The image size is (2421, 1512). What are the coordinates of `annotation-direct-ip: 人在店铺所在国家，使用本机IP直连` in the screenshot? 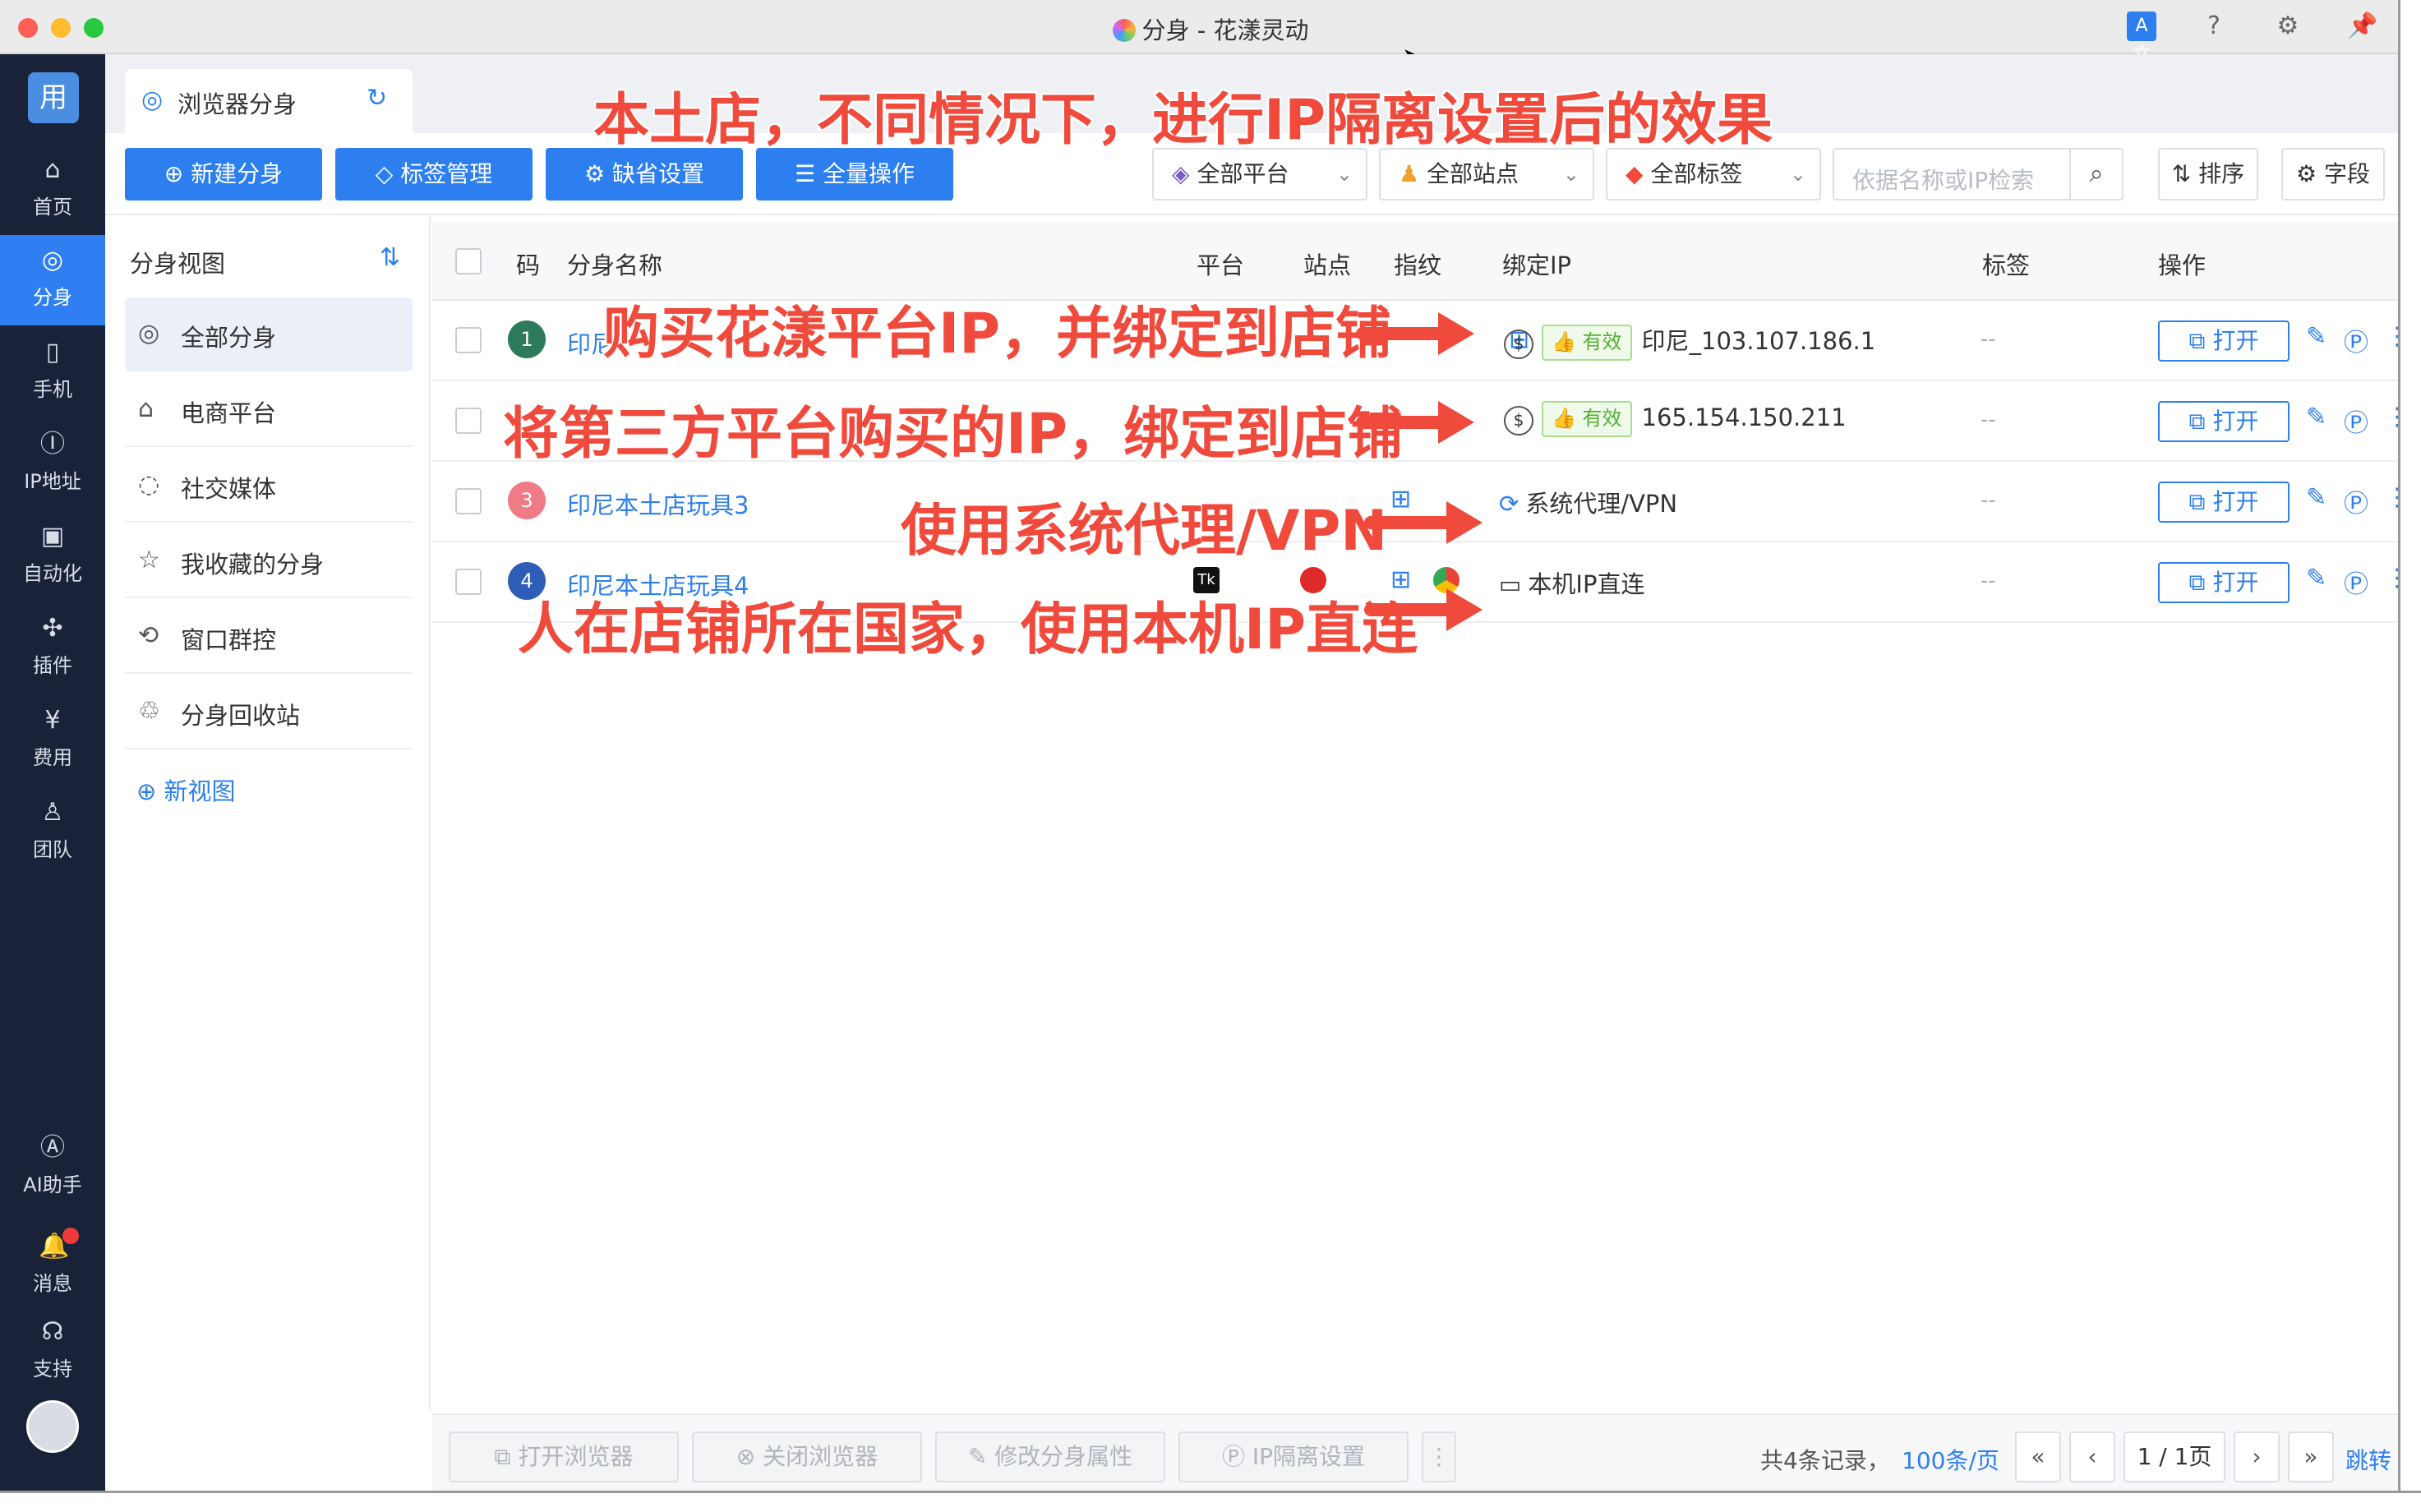 It's located at (968, 630).